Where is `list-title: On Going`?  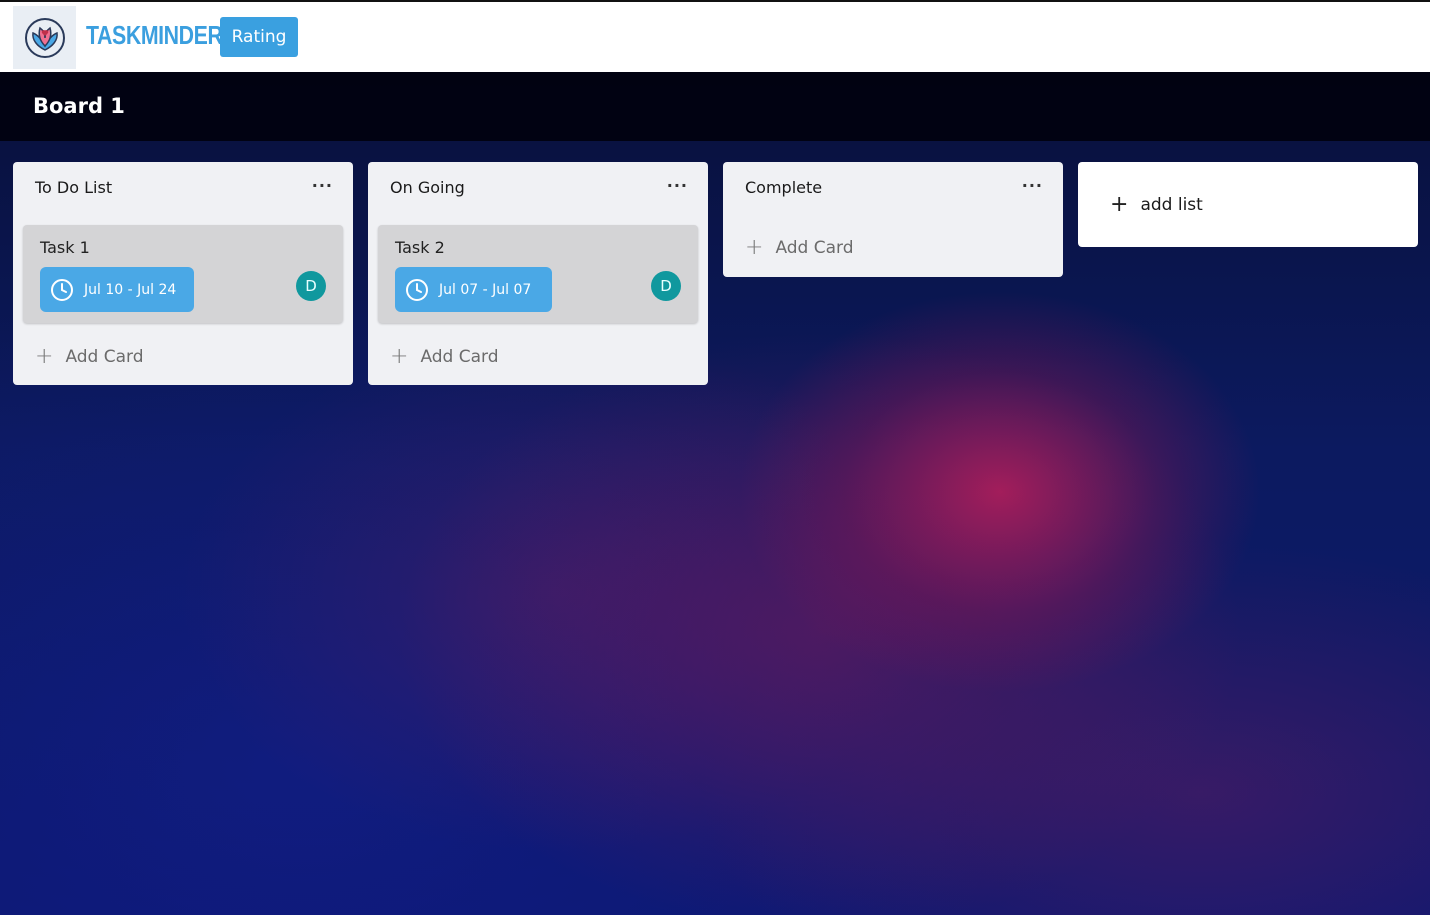
list-title: On Going is located at coordinates (427, 187).